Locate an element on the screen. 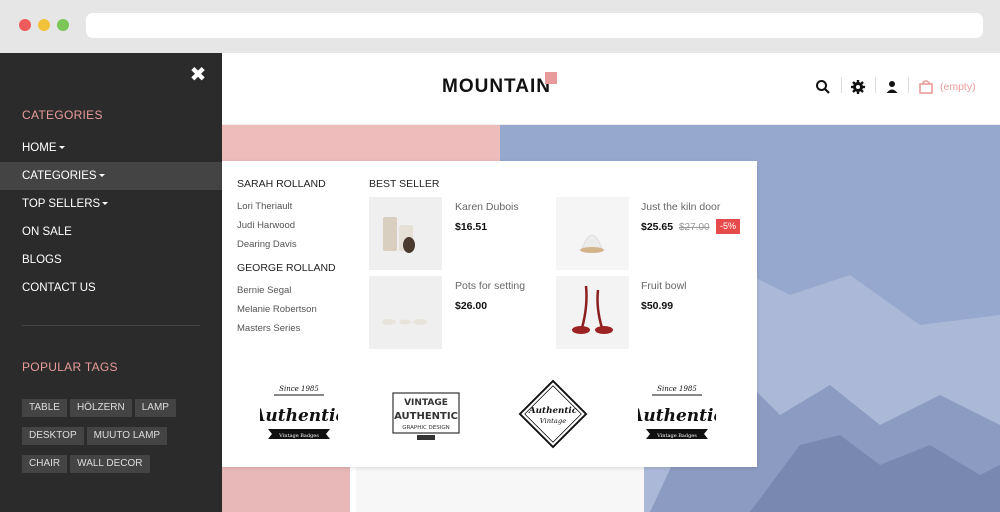 The height and width of the screenshot is (512, 1000). menu-link: Masters Series is located at coordinates (268, 328).